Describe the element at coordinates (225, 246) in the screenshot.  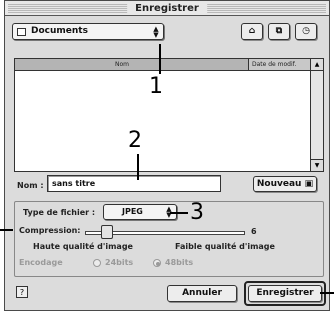
I see `low-quality-label: Faible qualité d'image` at that location.